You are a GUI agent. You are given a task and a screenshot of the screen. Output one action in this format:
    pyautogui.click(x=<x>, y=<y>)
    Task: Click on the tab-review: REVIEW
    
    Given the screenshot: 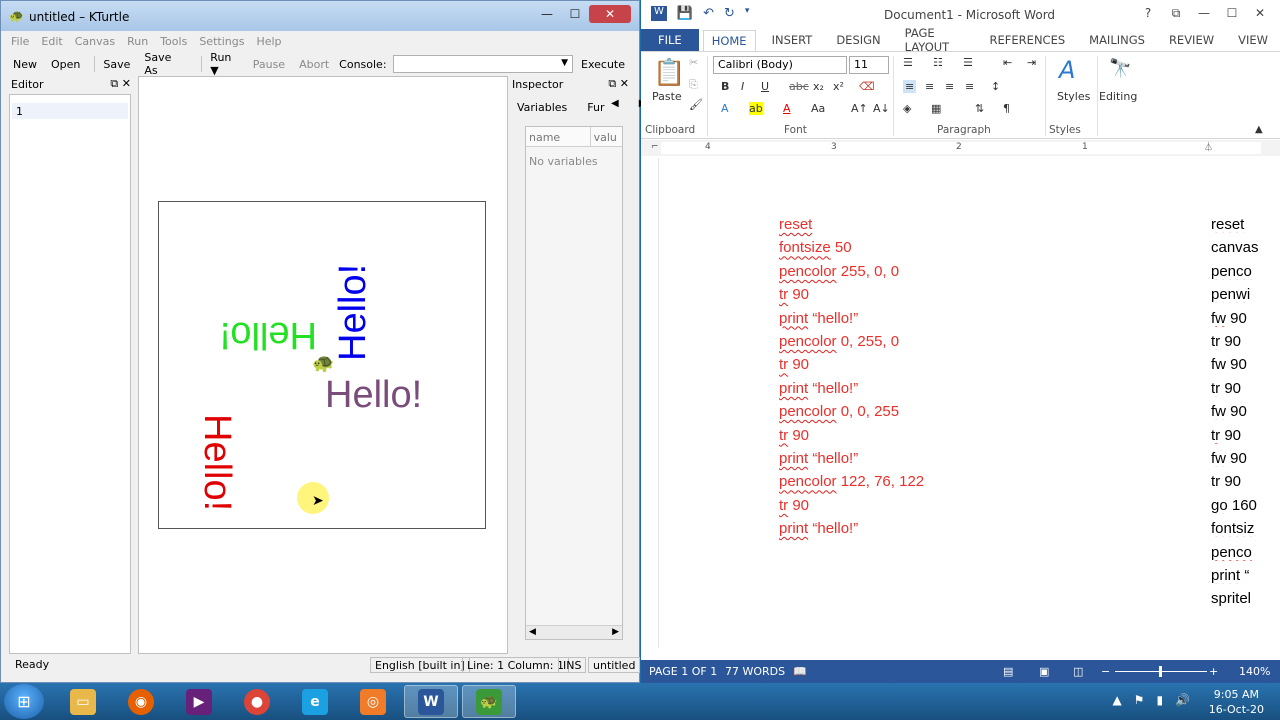 What is the action you would take?
    pyautogui.click(x=1191, y=40)
    